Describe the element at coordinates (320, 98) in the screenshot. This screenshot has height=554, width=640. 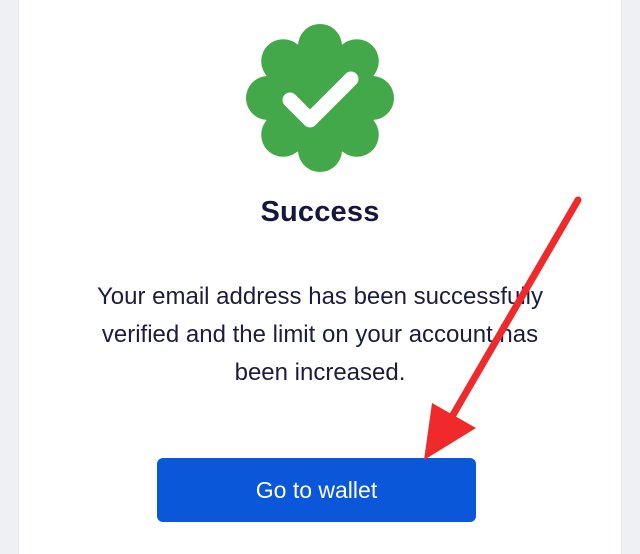
I see `verified-check-badge-icon` at that location.